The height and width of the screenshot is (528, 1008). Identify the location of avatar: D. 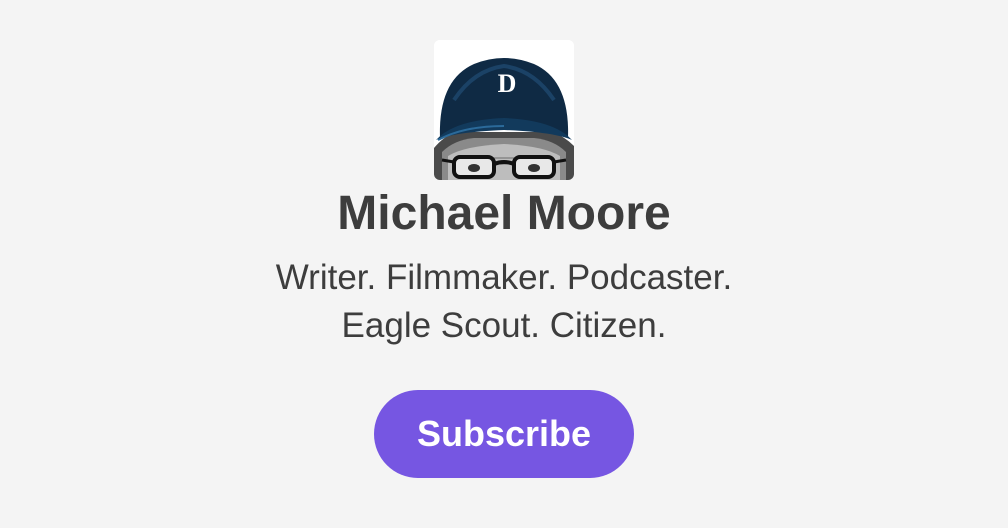
(504, 110).